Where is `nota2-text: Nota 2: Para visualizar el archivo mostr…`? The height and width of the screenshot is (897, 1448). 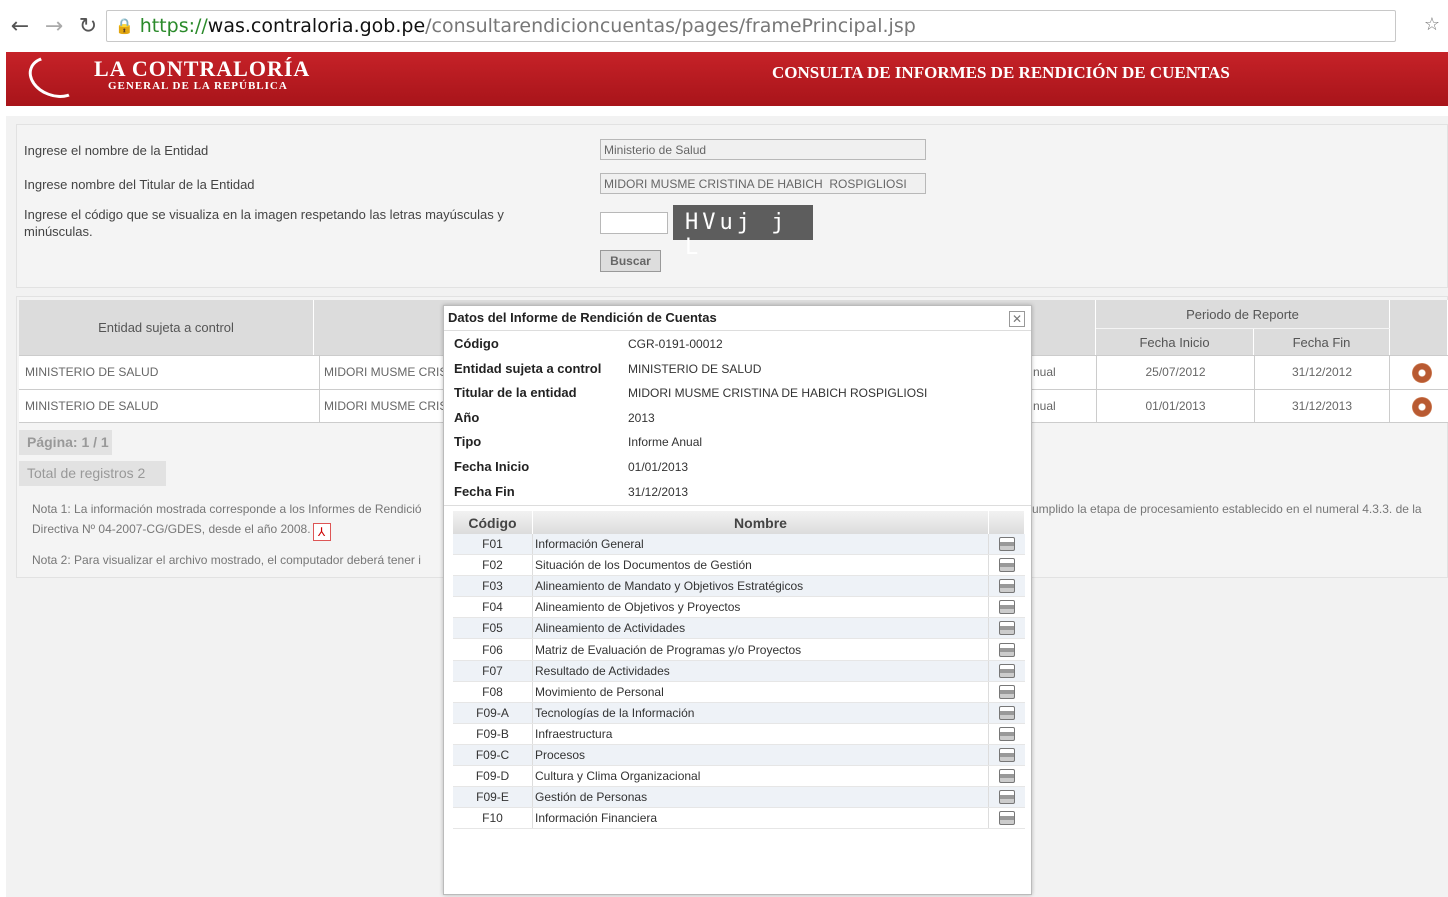 nota2-text: Nota 2: Para visualizar el archivo mostr… is located at coordinates (226, 560).